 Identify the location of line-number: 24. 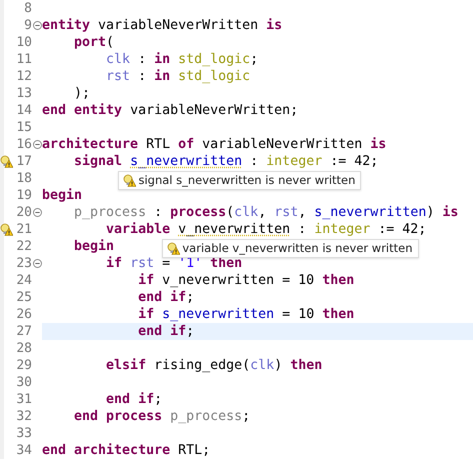
(23, 280).